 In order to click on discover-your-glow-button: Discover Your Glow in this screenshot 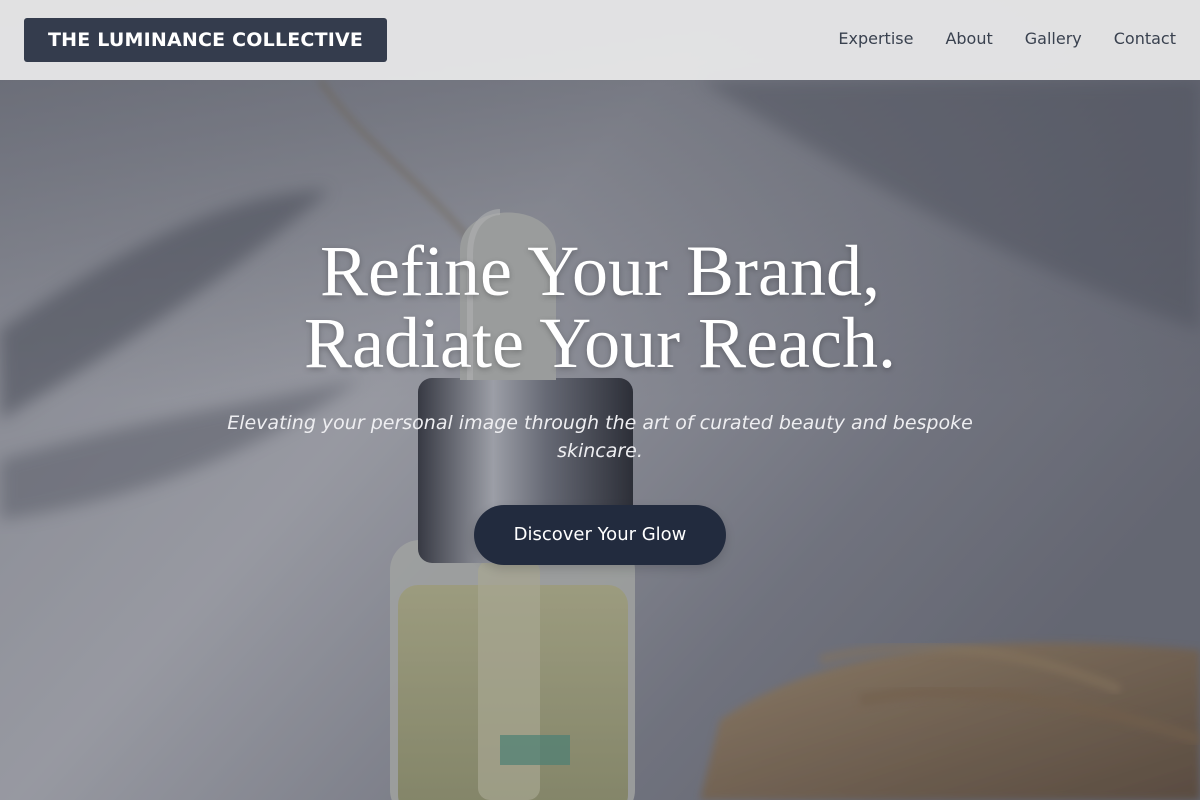, I will do `click(600, 535)`.